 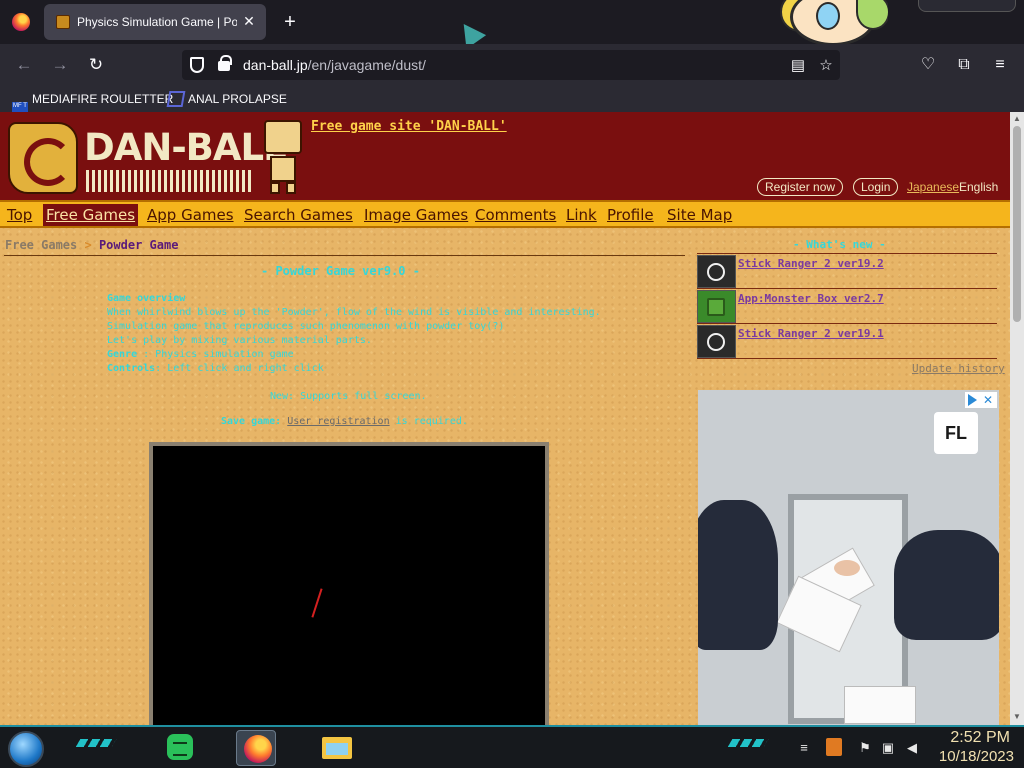 I want to click on news-link: Stick Ranger 2 ver19.2, so click(x=811, y=263).